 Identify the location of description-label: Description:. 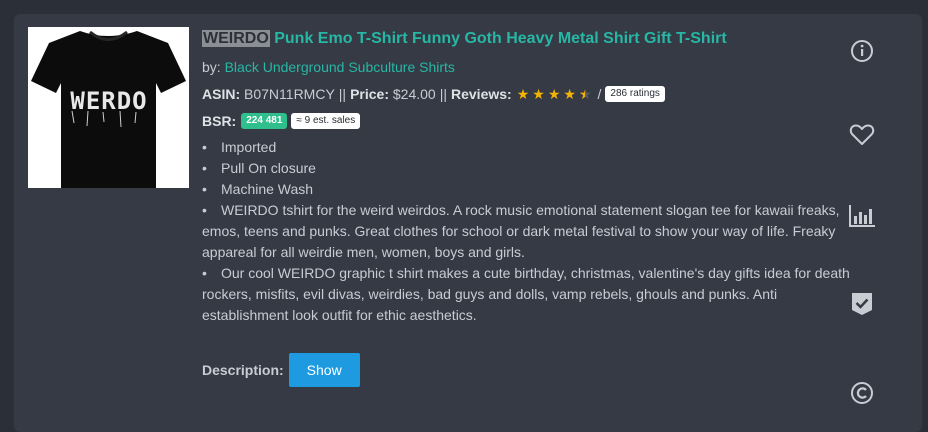
(243, 370).